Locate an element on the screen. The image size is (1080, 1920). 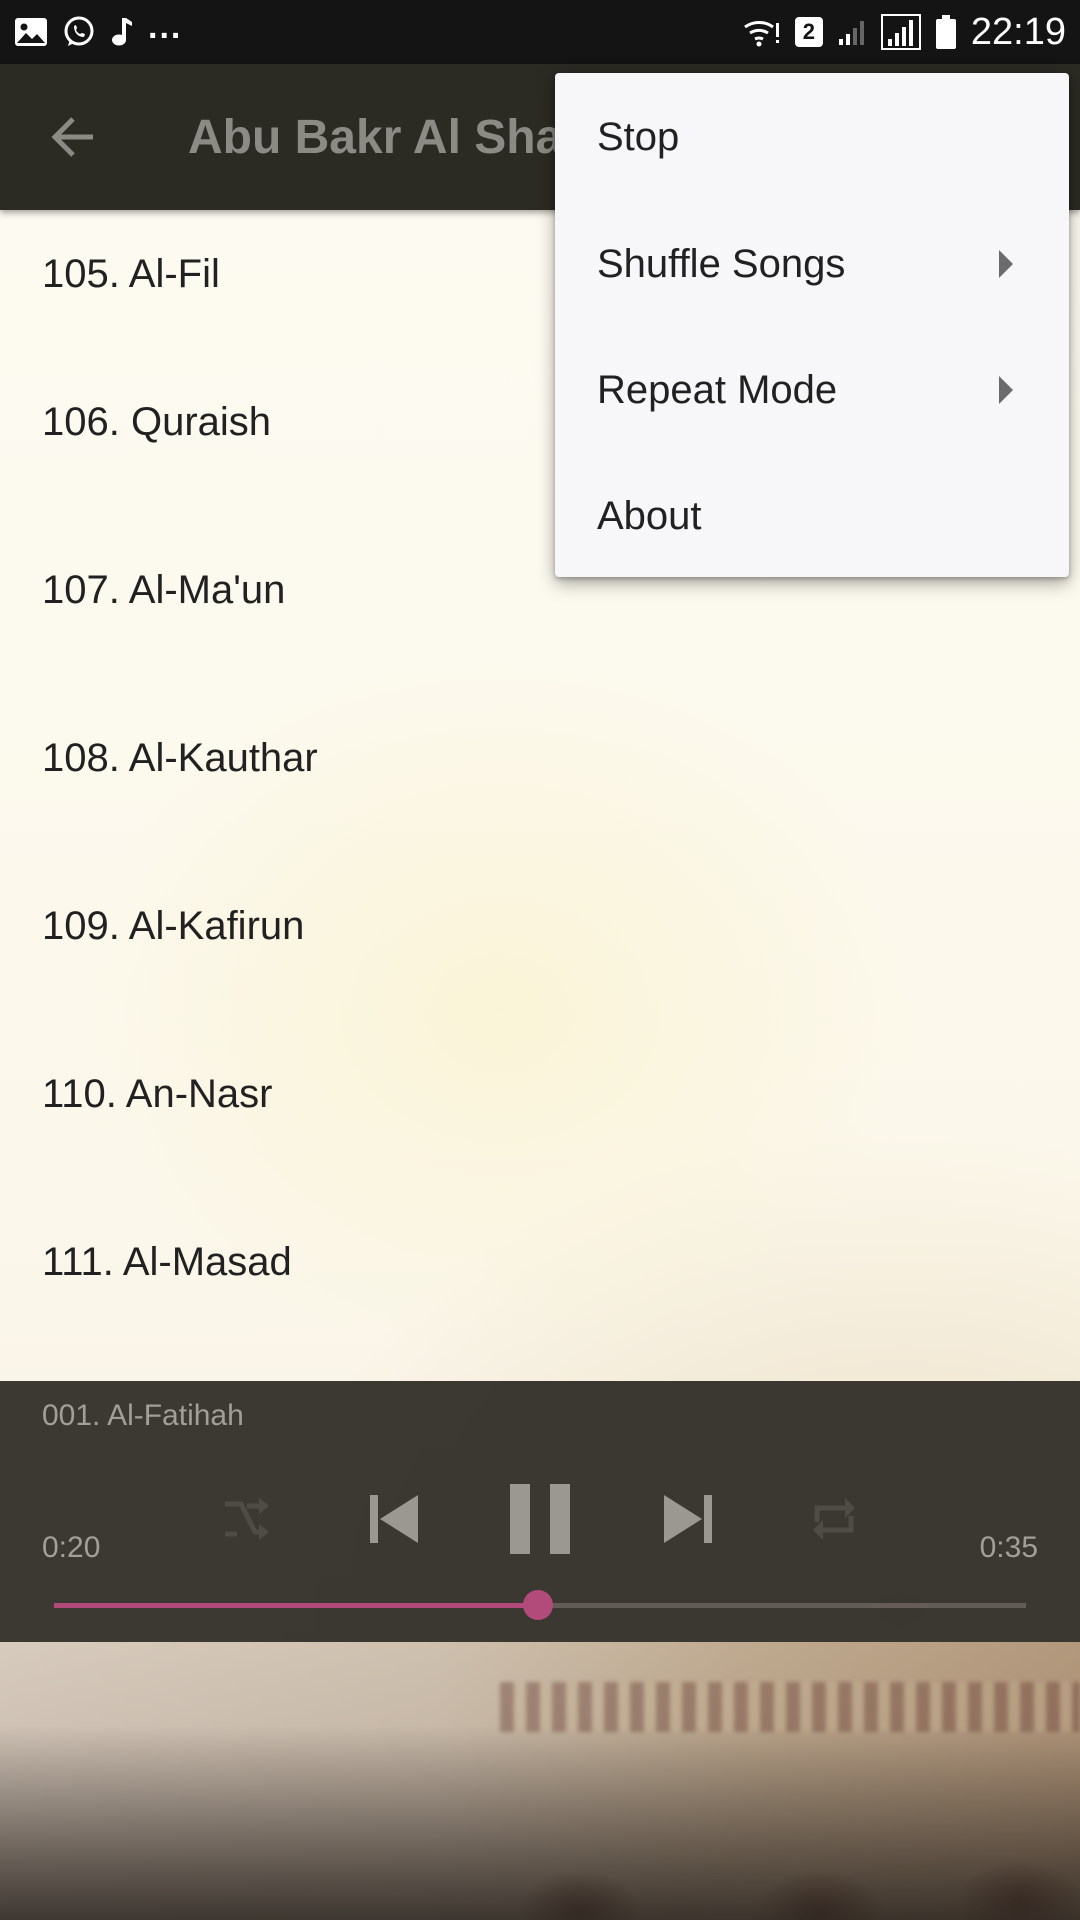
menu-item-shuffle-songs: Shuffle Songs is located at coordinates (812, 264).